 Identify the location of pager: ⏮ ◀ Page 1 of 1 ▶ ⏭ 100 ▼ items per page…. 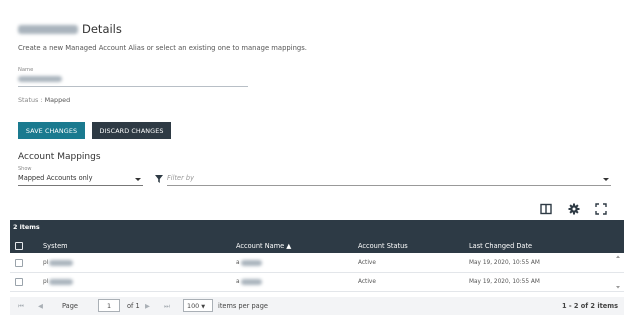
(317, 306).